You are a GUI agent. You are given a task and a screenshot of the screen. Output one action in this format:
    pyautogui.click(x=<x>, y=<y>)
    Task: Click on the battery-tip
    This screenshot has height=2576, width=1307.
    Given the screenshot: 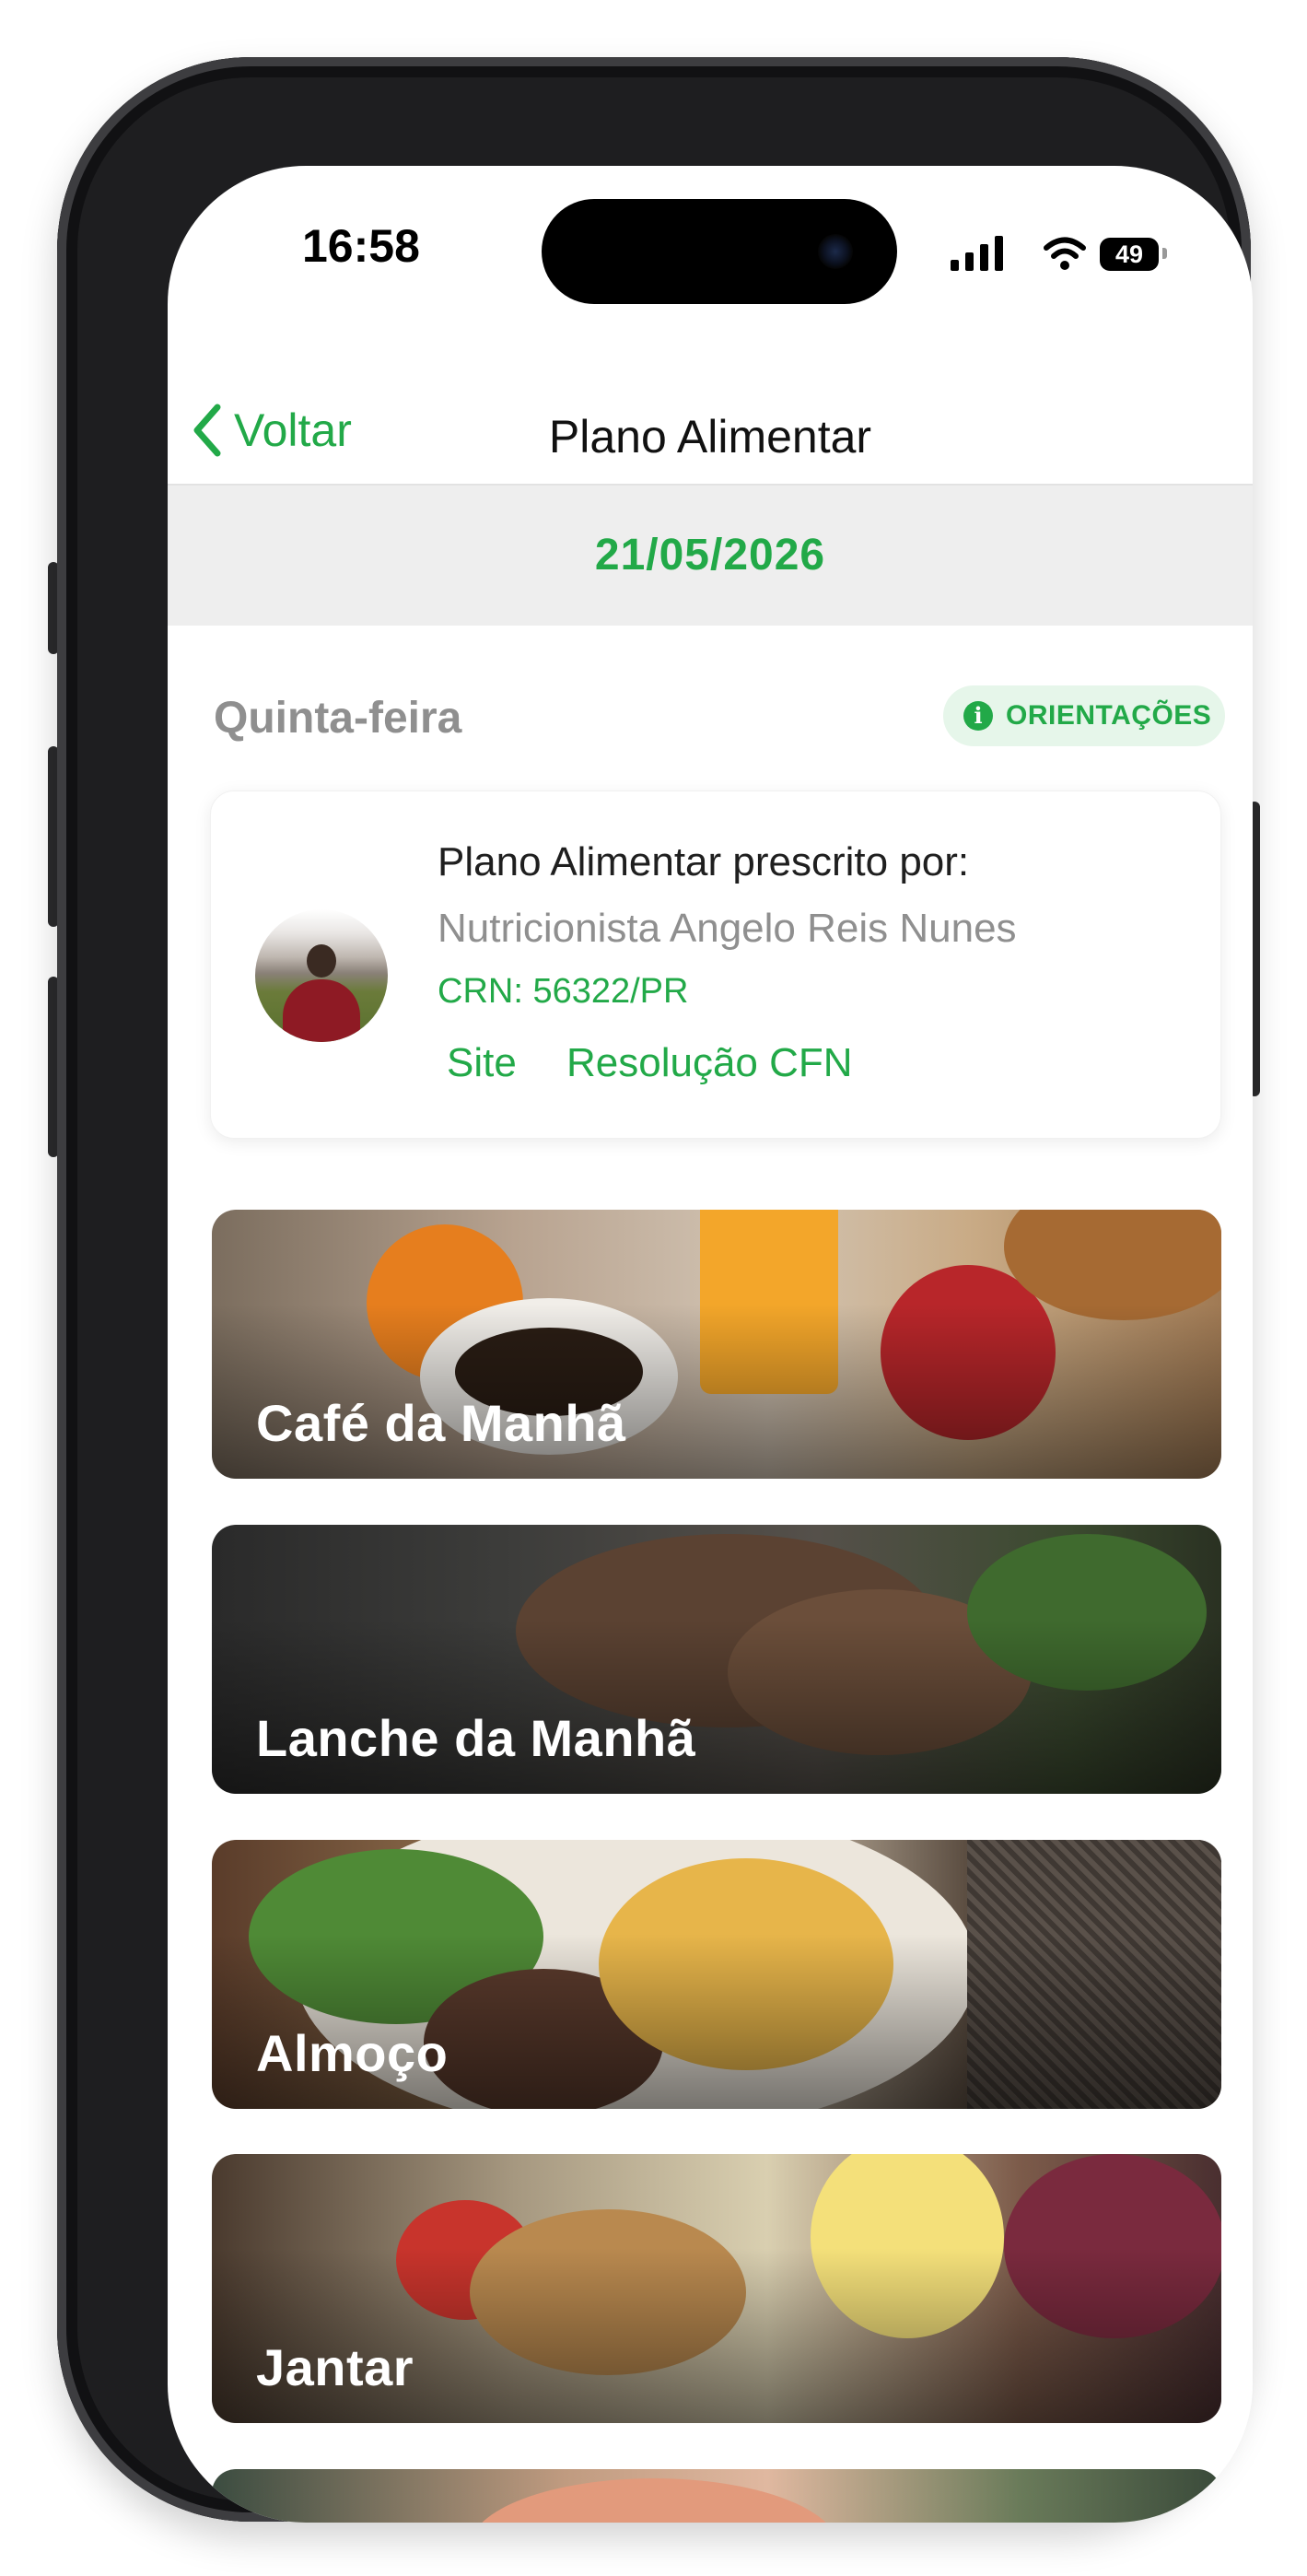 What is the action you would take?
    pyautogui.click(x=1165, y=254)
    